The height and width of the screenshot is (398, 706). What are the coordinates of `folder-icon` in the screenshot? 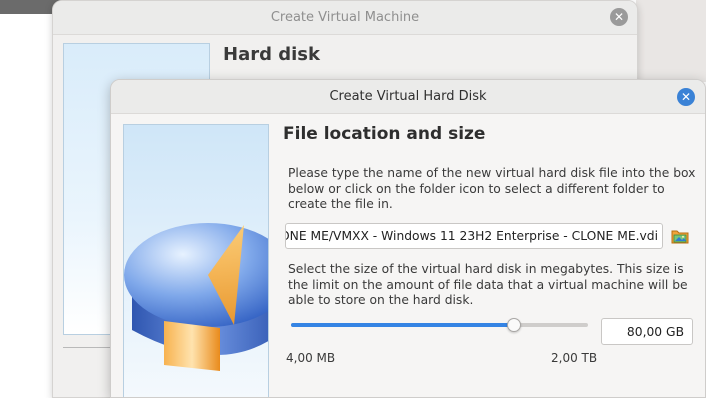 It's located at (680, 236).